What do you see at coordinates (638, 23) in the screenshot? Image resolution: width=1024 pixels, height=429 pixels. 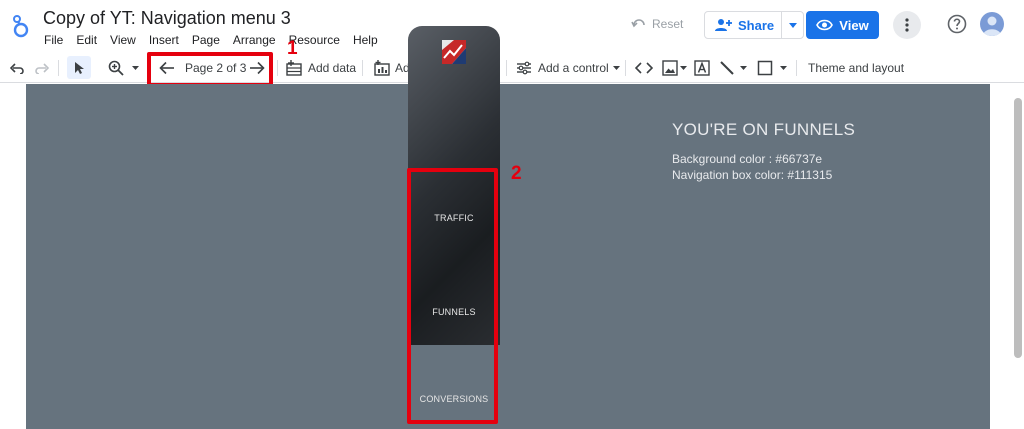 I see `reset-icon` at bounding box center [638, 23].